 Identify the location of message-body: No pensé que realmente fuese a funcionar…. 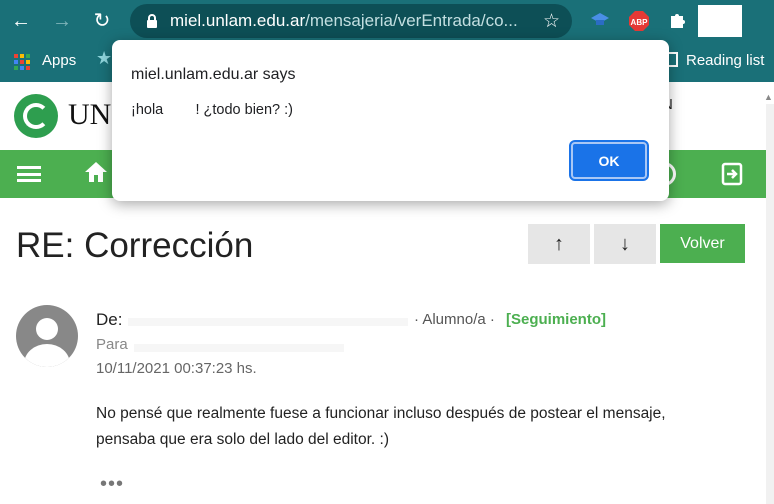
(381, 426).